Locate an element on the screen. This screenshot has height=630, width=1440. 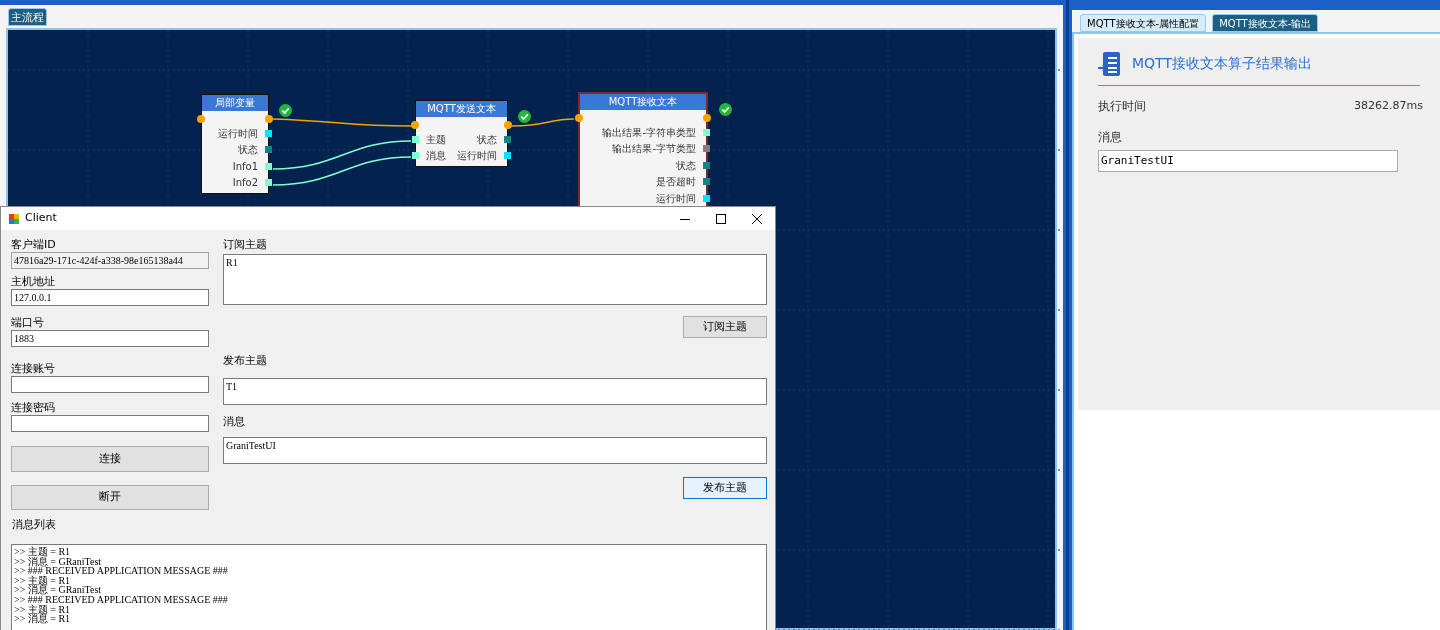
field-label: 消息 is located at coordinates (234, 422).